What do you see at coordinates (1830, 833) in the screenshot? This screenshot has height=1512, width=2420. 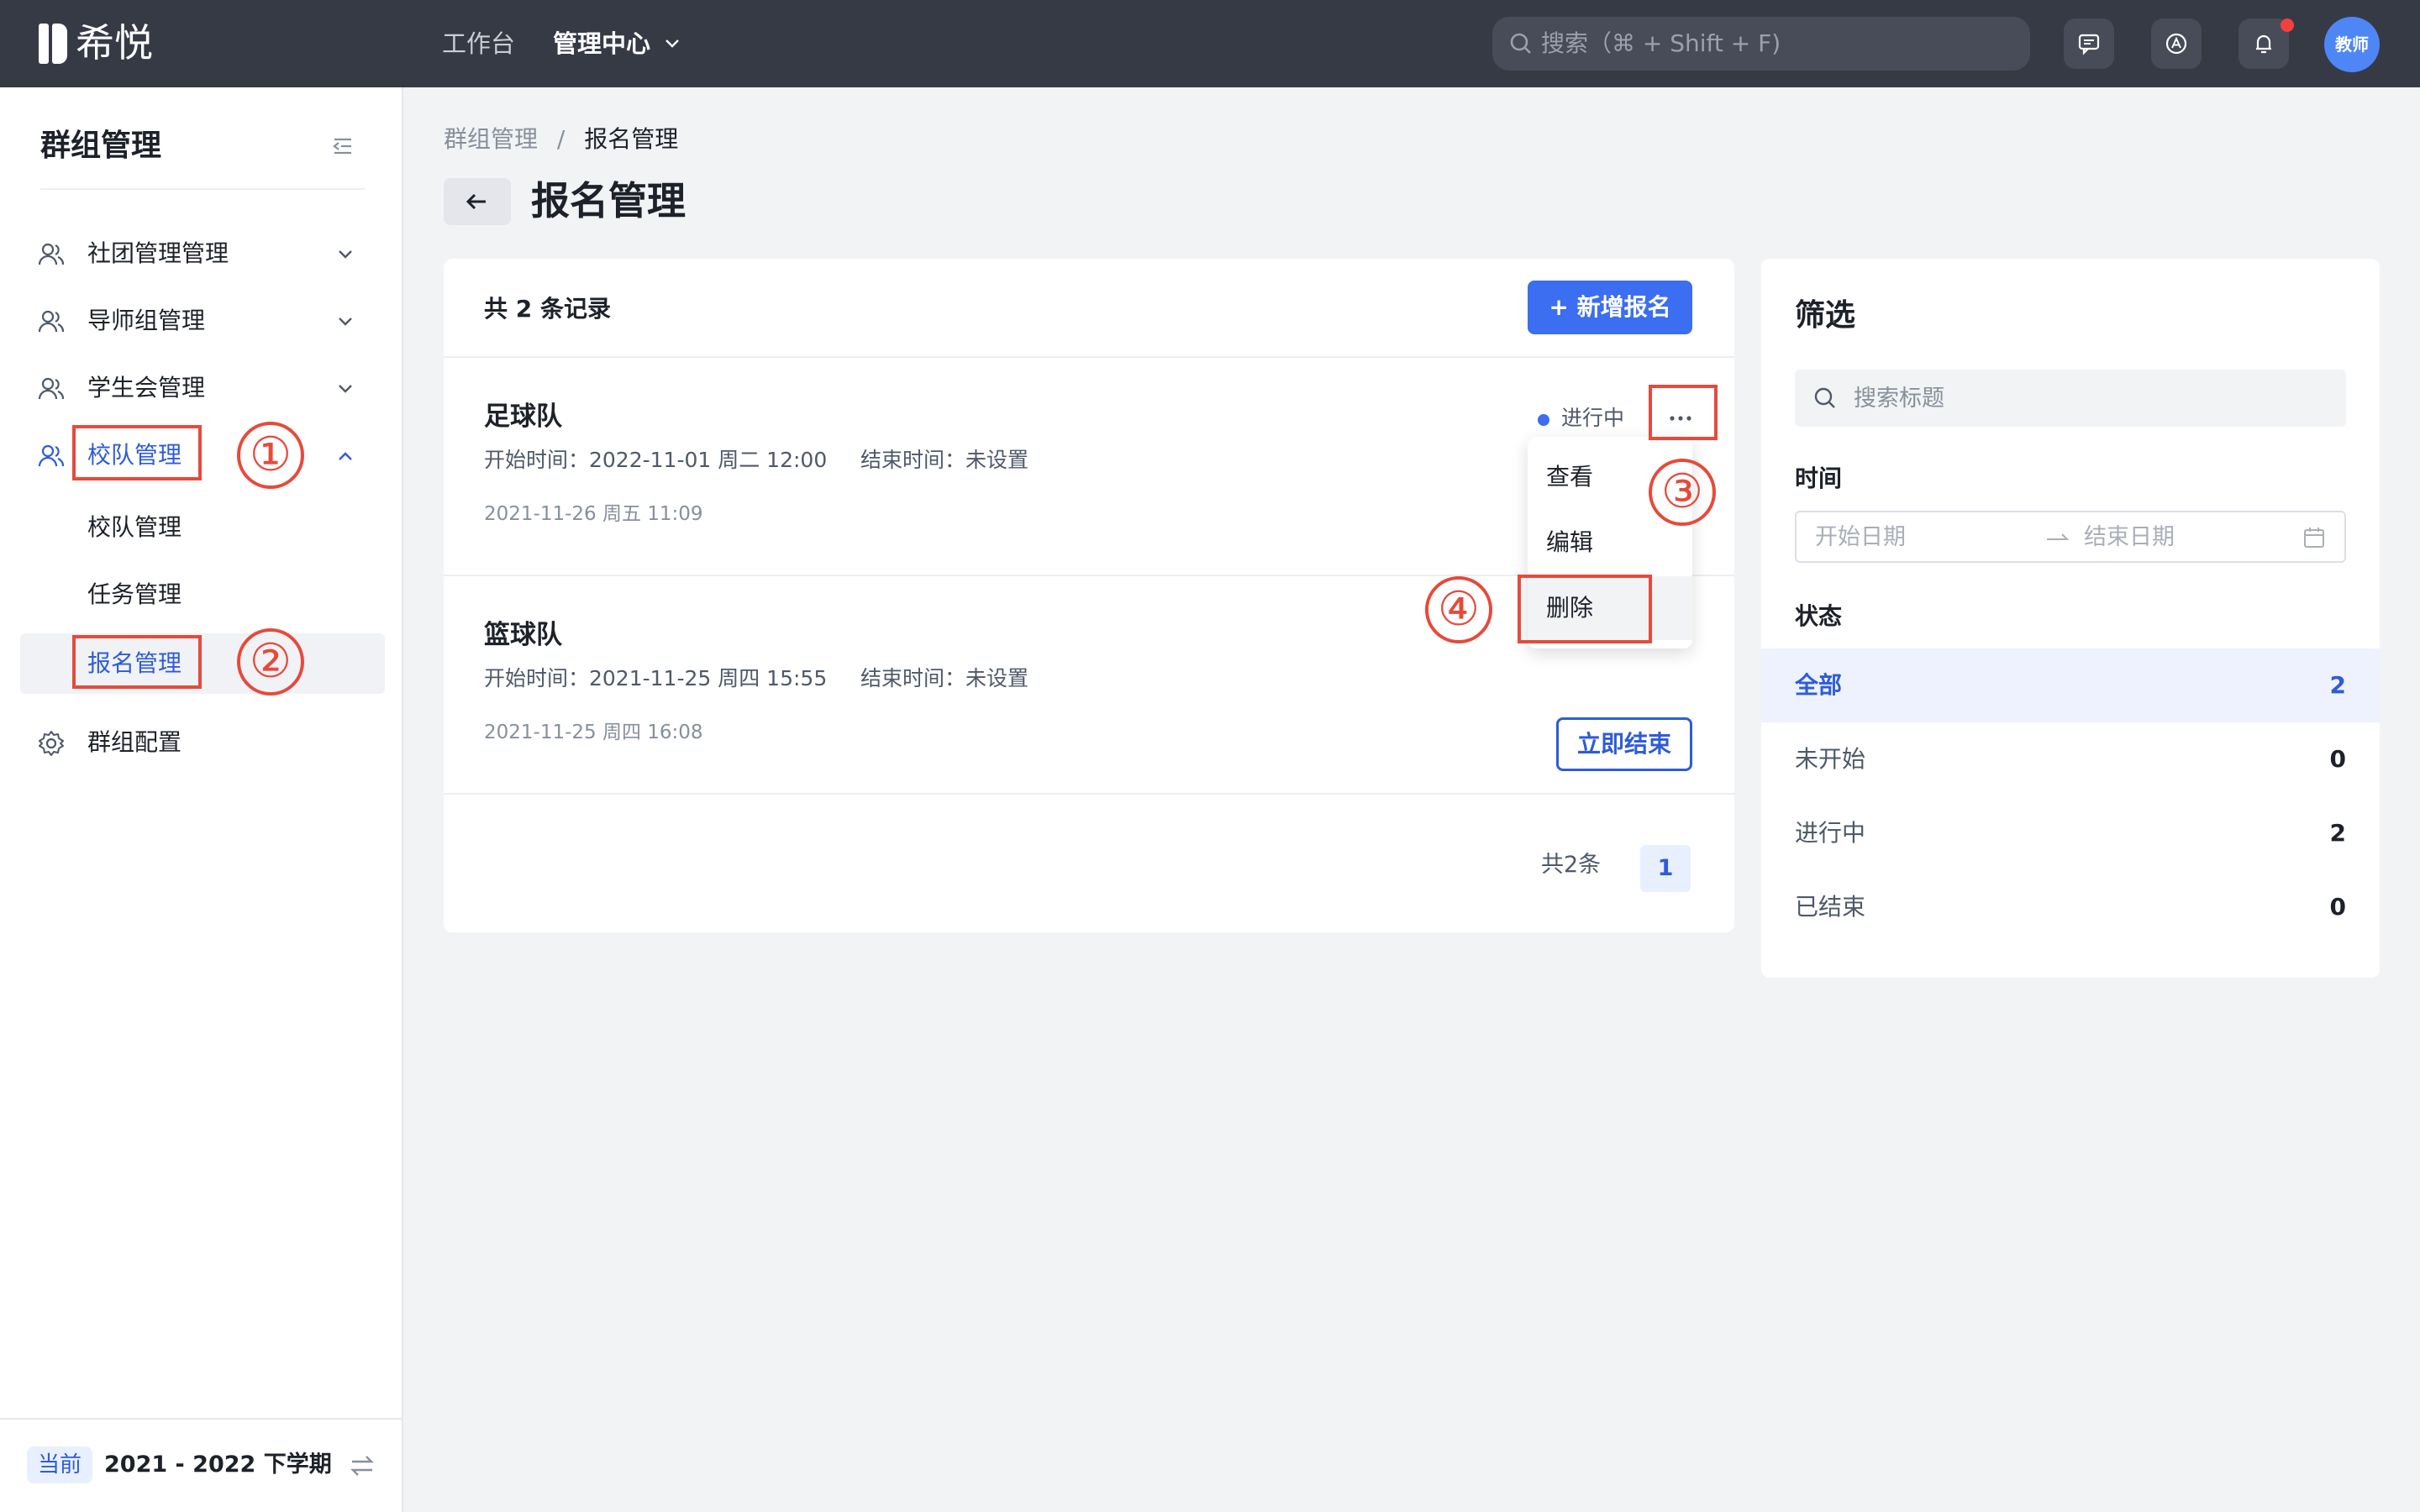 I see `status-option-name: 进行中` at bounding box center [1830, 833].